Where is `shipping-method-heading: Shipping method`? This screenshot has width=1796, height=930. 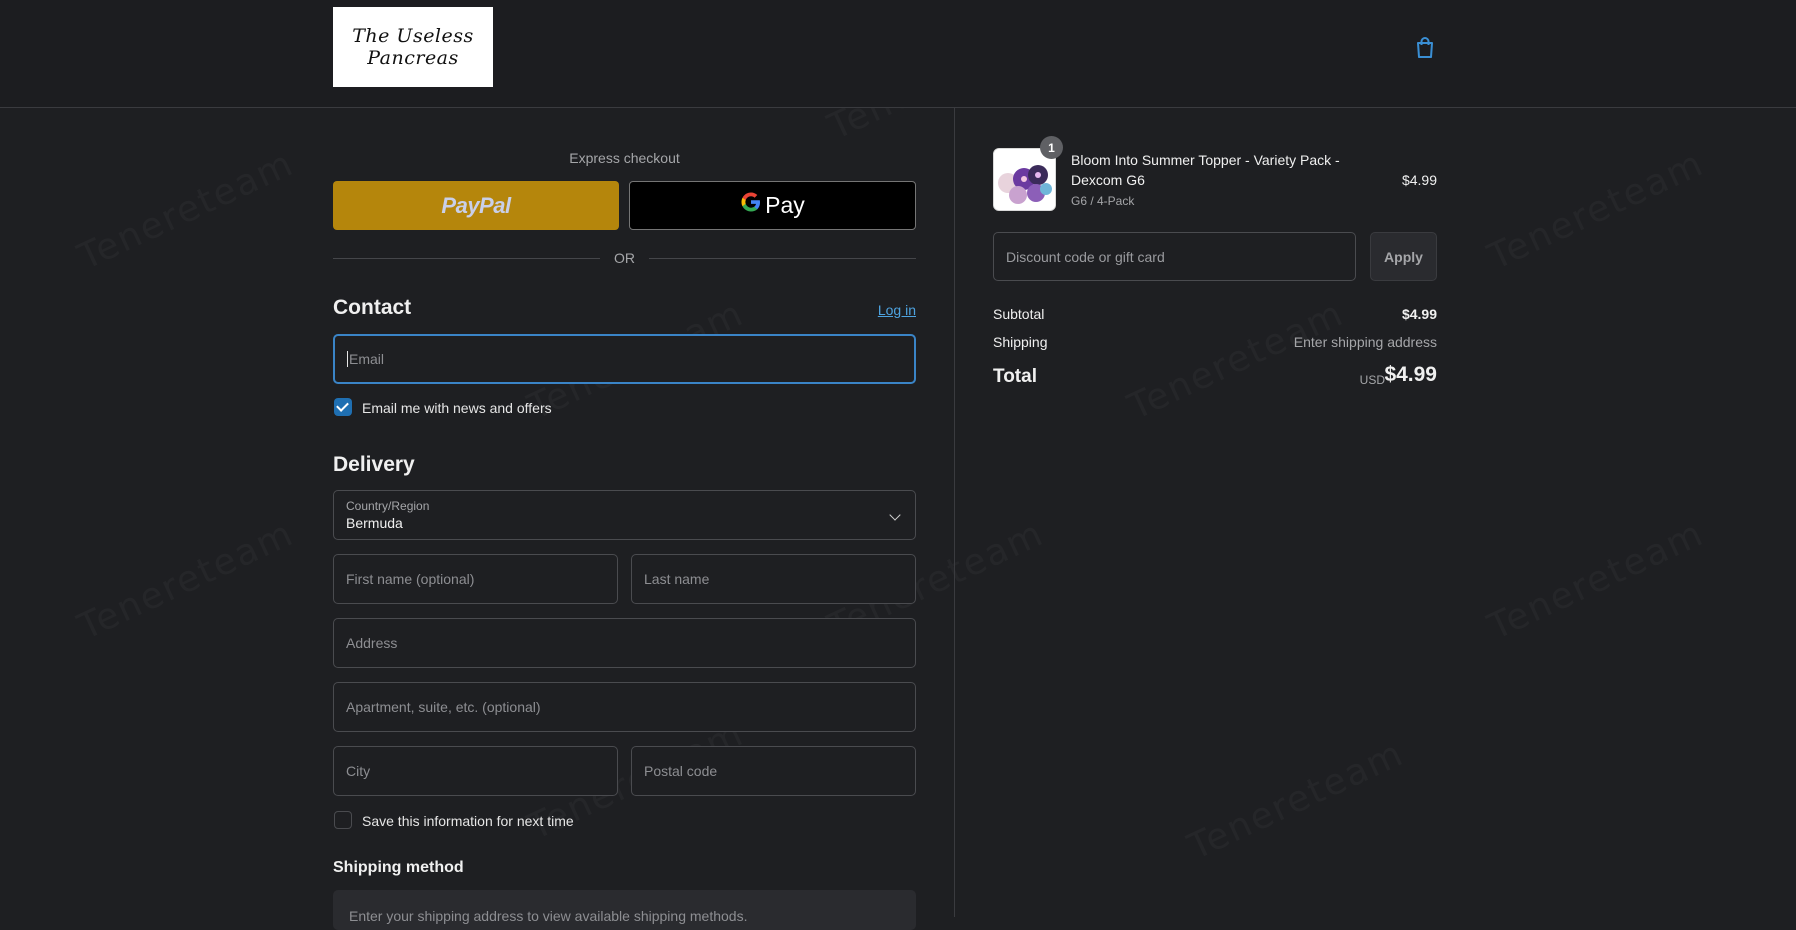 shipping-method-heading: Shipping method is located at coordinates (398, 867).